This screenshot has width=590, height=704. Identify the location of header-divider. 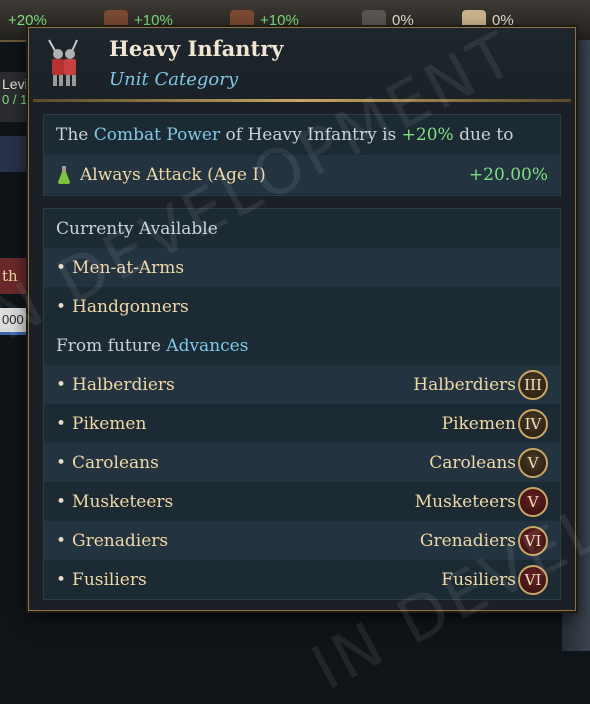
(302, 100).